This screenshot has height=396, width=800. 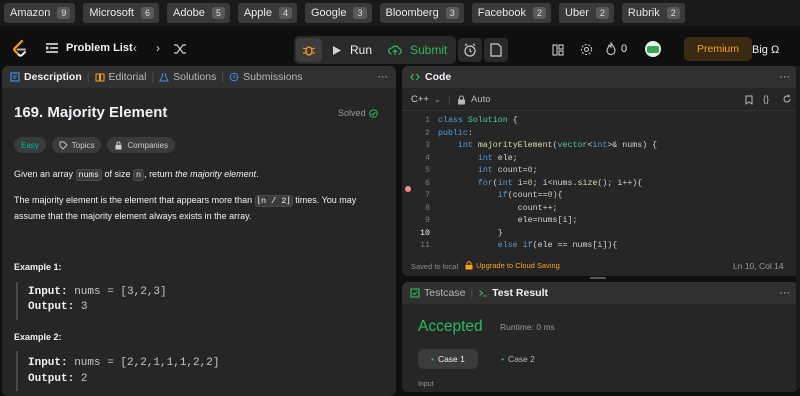 I want to click on code-line: public:, so click(x=455, y=133).